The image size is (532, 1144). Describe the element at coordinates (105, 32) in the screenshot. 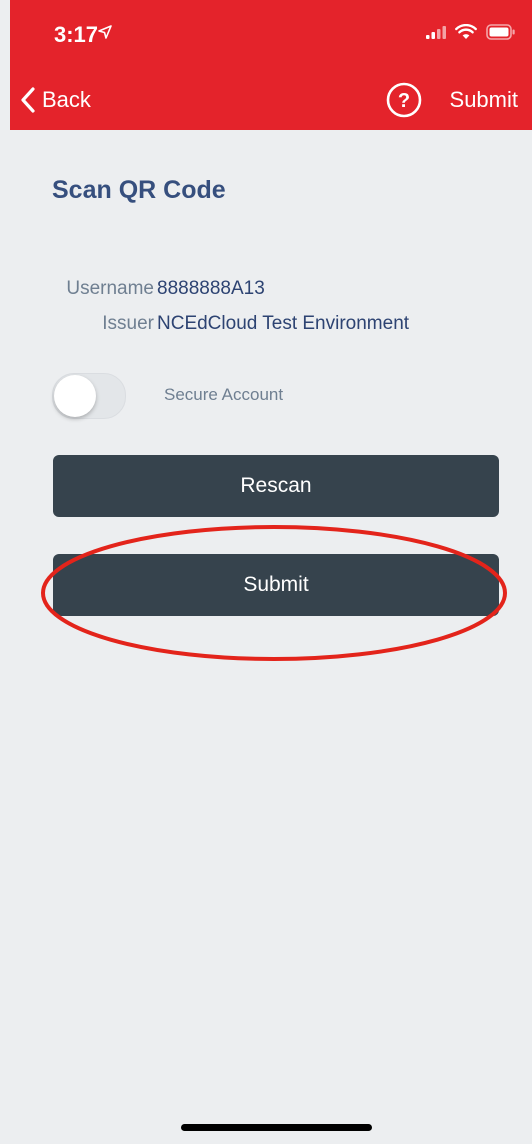

I see `location-arrow-icon` at that location.